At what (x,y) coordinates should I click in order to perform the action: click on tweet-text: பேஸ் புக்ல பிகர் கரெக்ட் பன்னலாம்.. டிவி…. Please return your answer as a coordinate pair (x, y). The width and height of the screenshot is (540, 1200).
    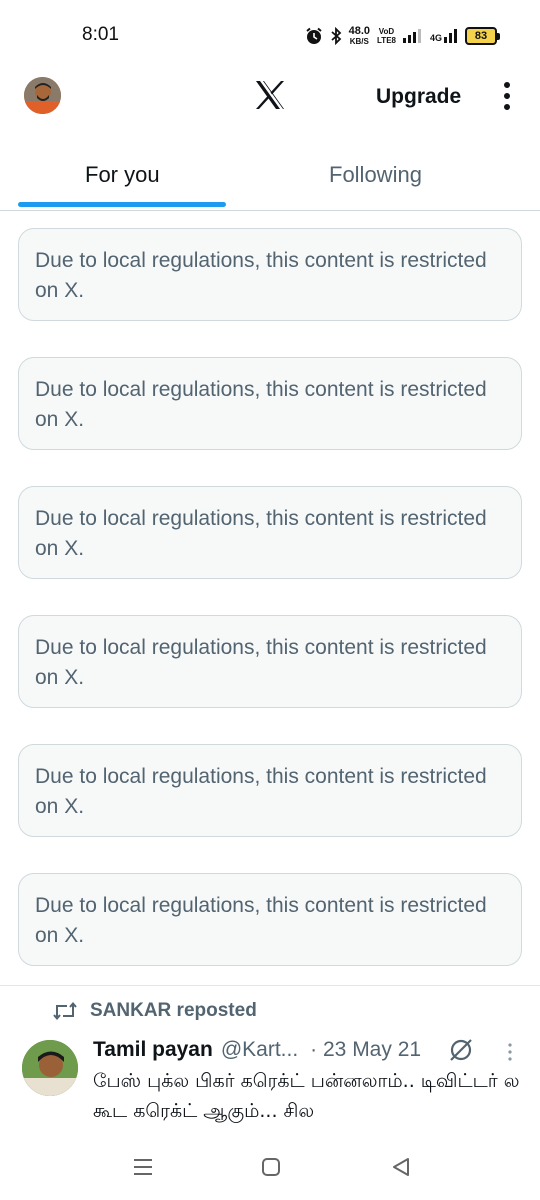
    Looking at the image, I should click on (306, 1096).